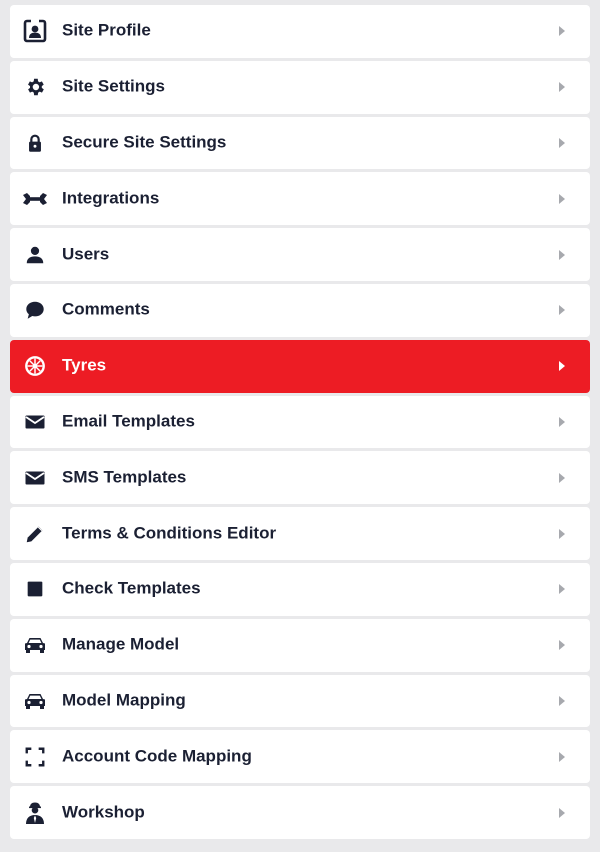 The image size is (600, 852). What do you see at coordinates (35, 199) in the screenshot?
I see `wrench-icon` at bounding box center [35, 199].